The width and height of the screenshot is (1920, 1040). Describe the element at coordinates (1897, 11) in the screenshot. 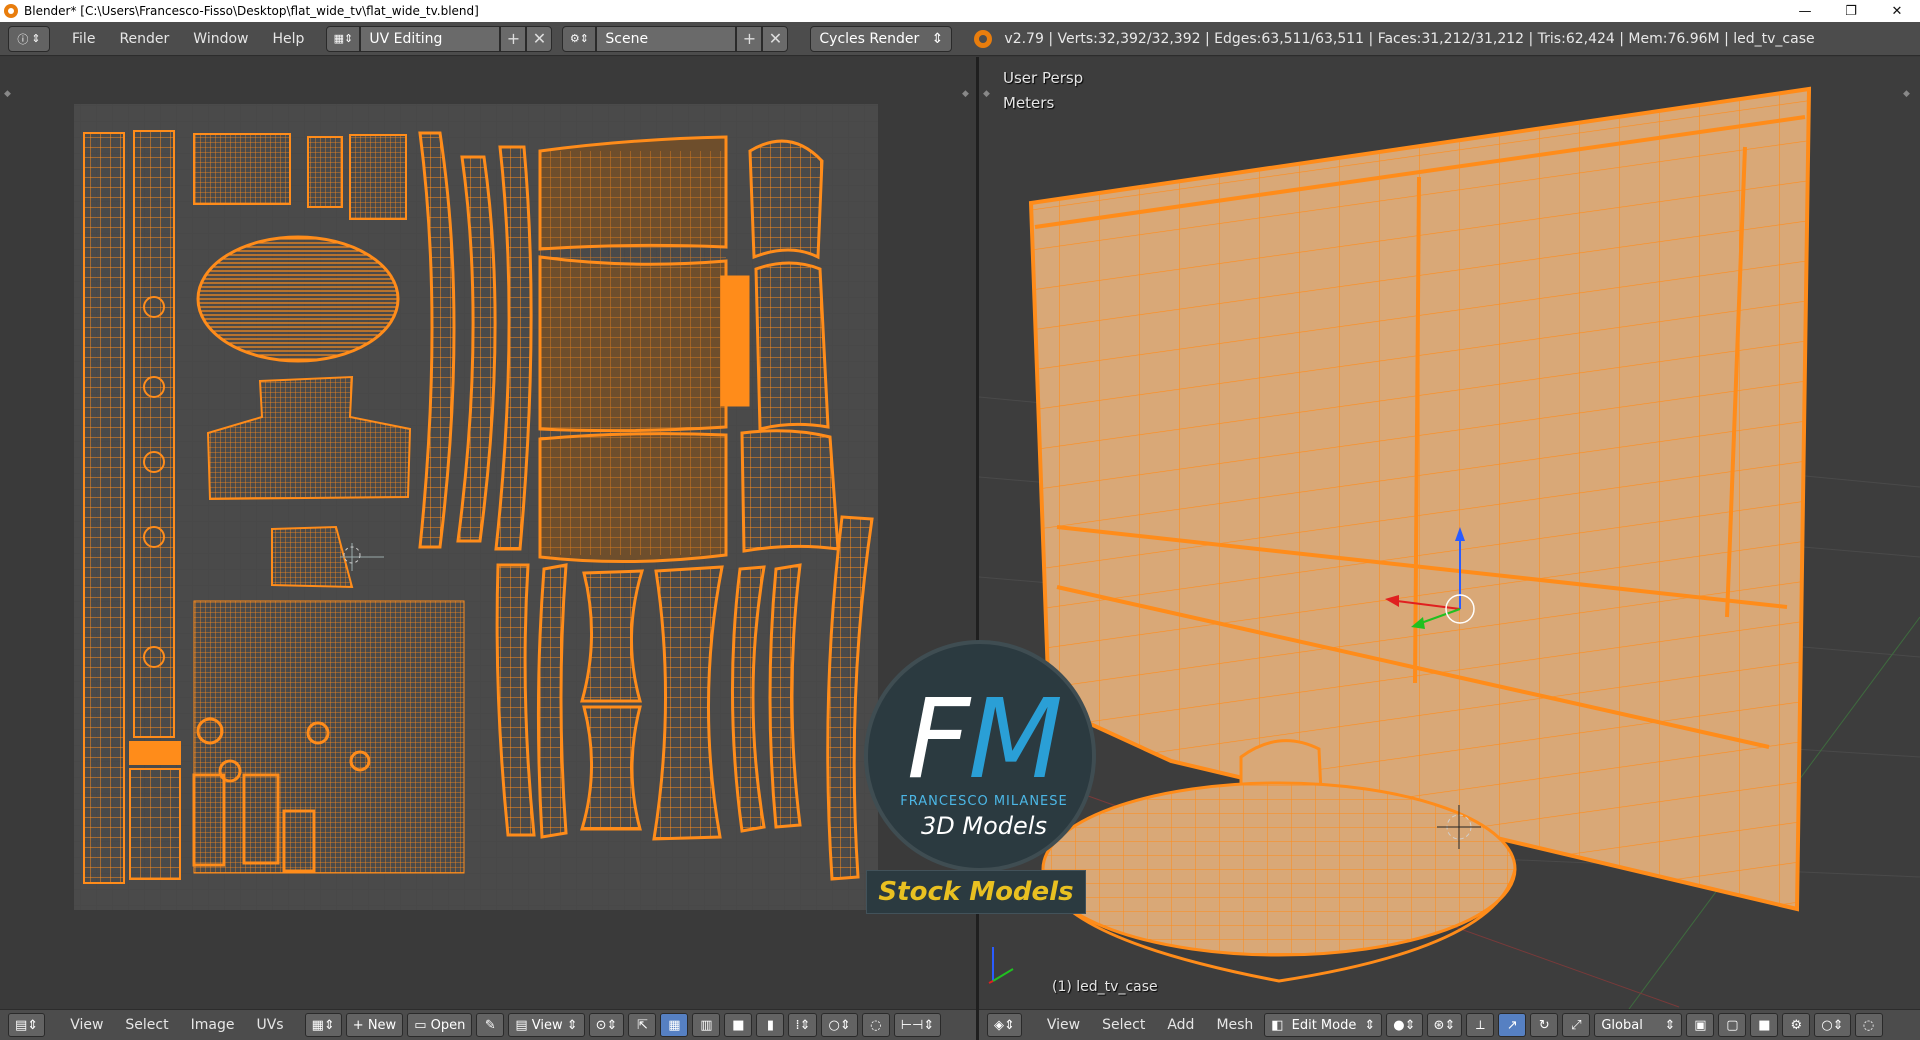

I see `close-button: ✕` at that location.